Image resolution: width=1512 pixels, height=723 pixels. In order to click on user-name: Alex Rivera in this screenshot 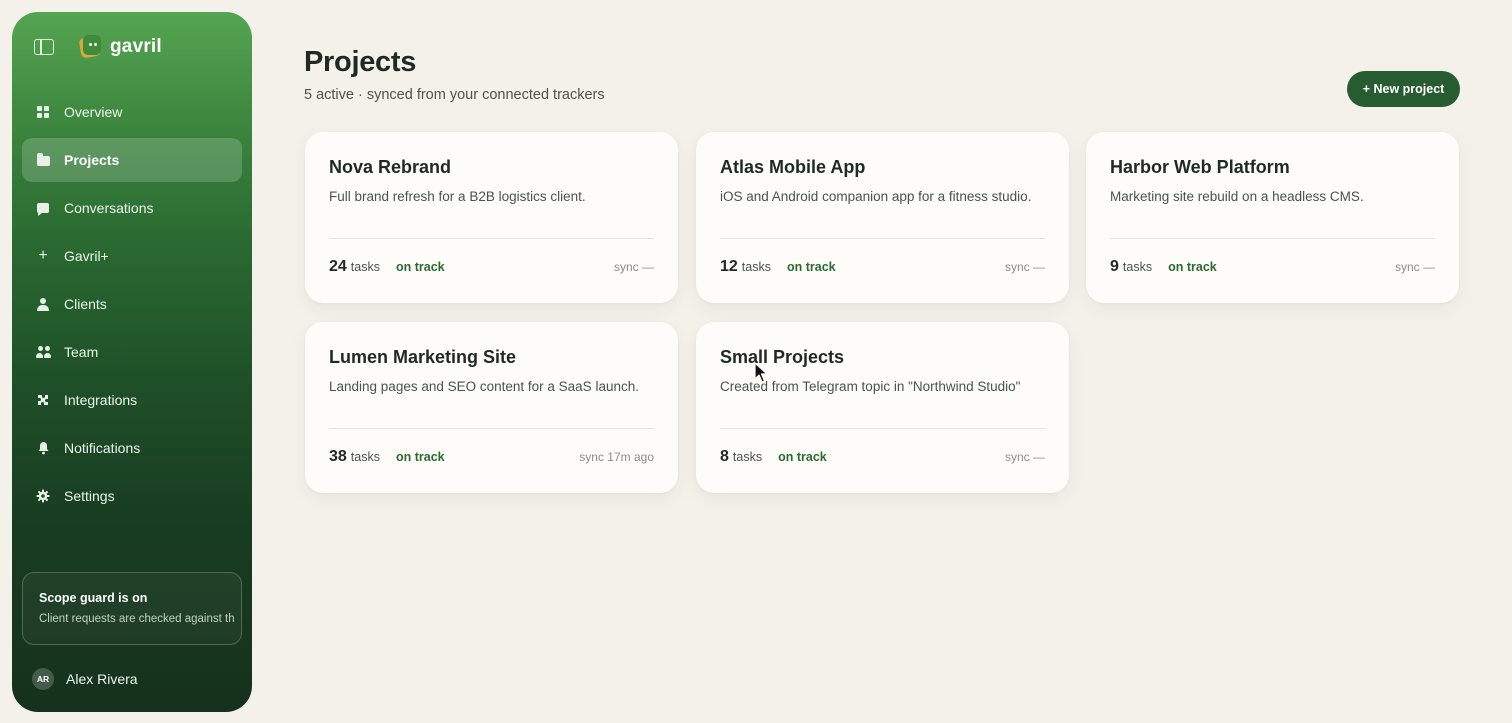, I will do `click(102, 679)`.